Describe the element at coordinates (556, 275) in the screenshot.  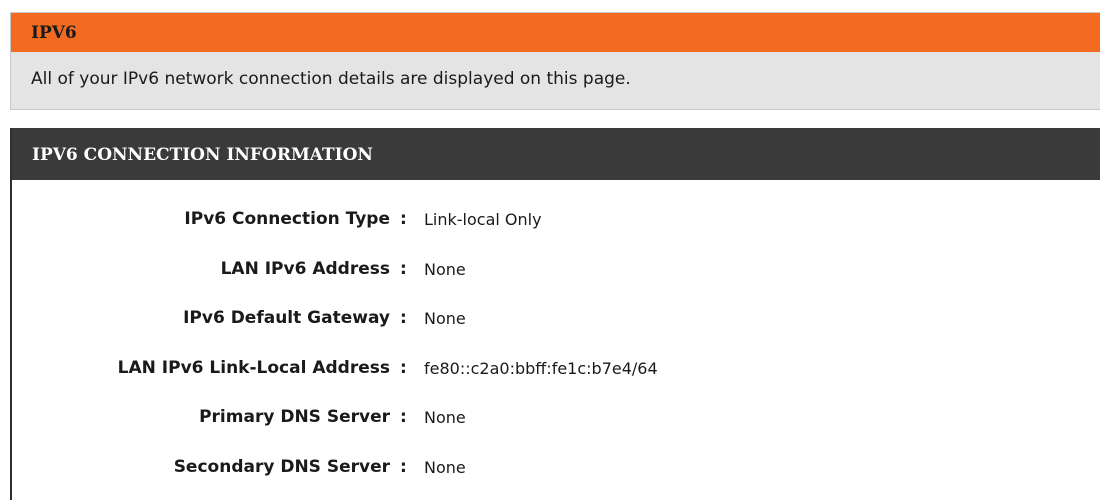
I see `info-row-lan-ipv6-address: LAN IPv6 Address : None` at that location.